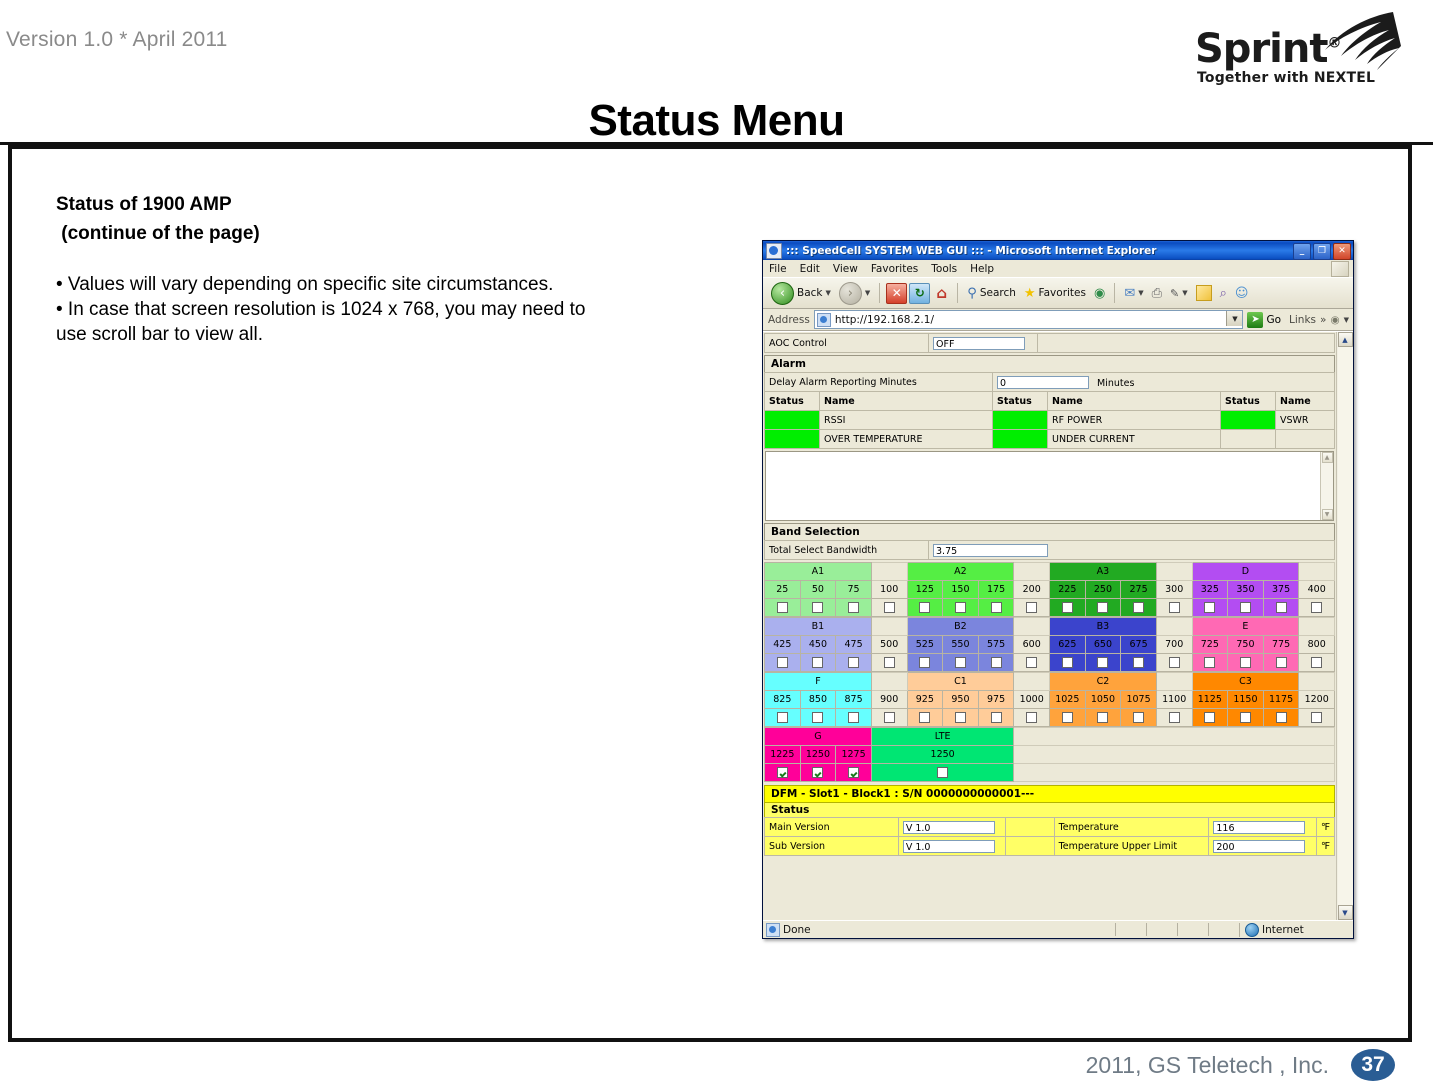  What do you see at coordinates (1043, 382) in the screenshot?
I see `delay-alarm-input: 0` at bounding box center [1043, 382].